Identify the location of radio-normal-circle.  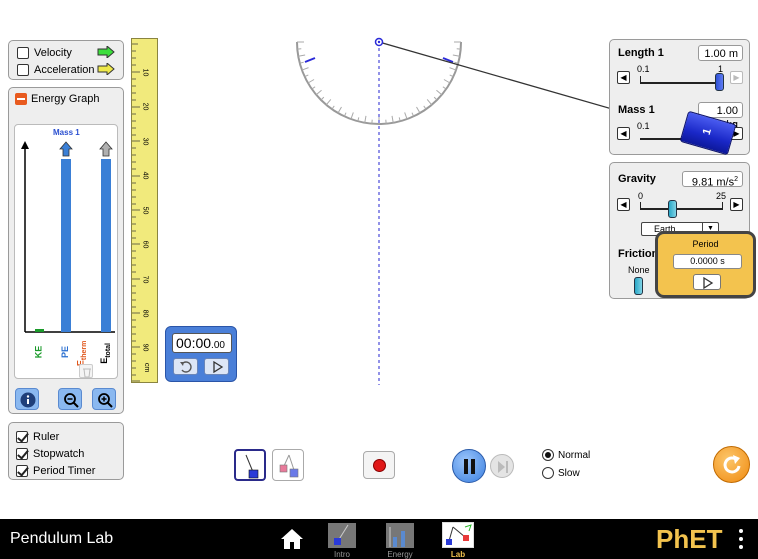
(548, 455).